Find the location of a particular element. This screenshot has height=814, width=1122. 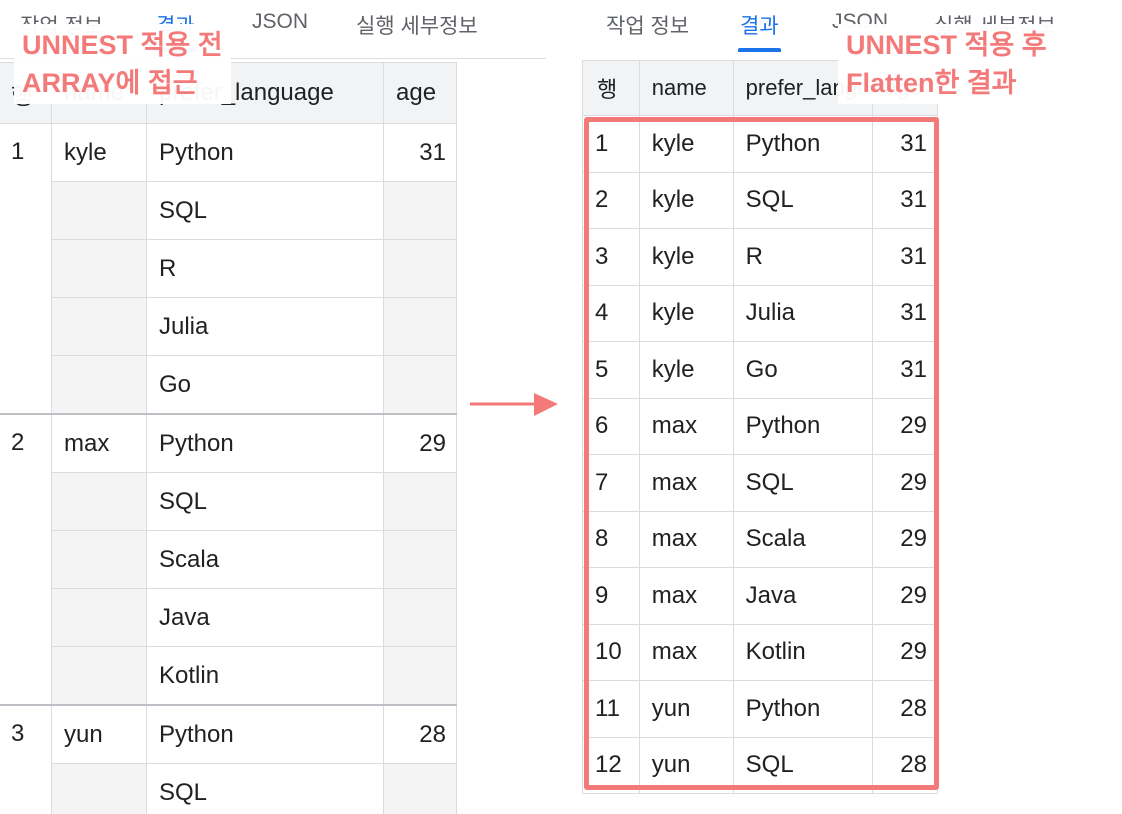

annotation-before-unnest: UNNEST 적용 전 ARRAY에 접근 is located at coordinates (122, 64).